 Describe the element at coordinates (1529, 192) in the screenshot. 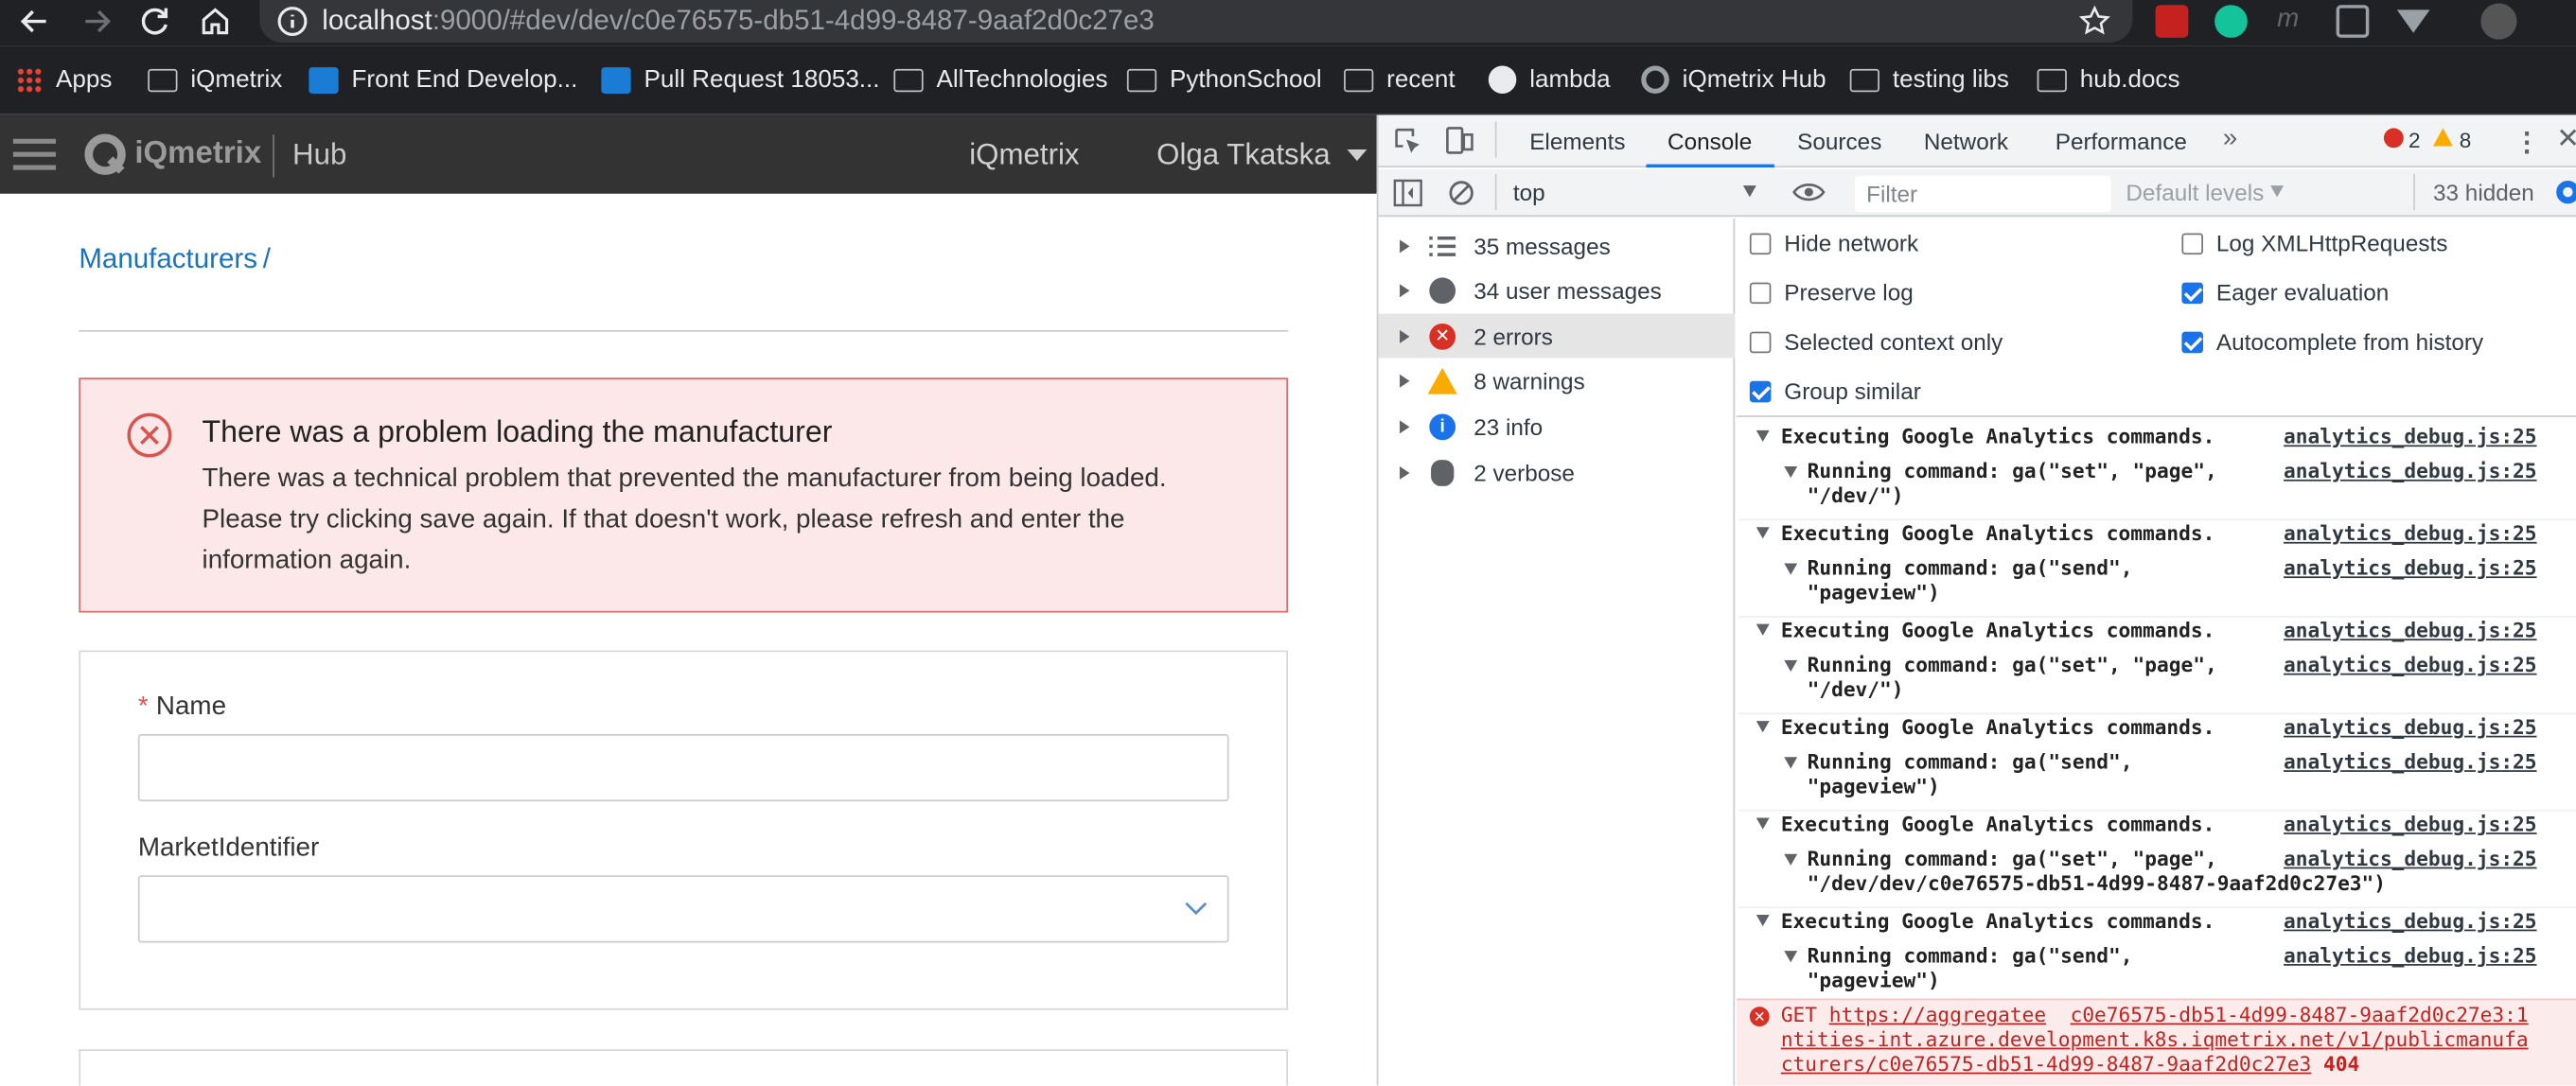

I see `context-selector: top` at that location.